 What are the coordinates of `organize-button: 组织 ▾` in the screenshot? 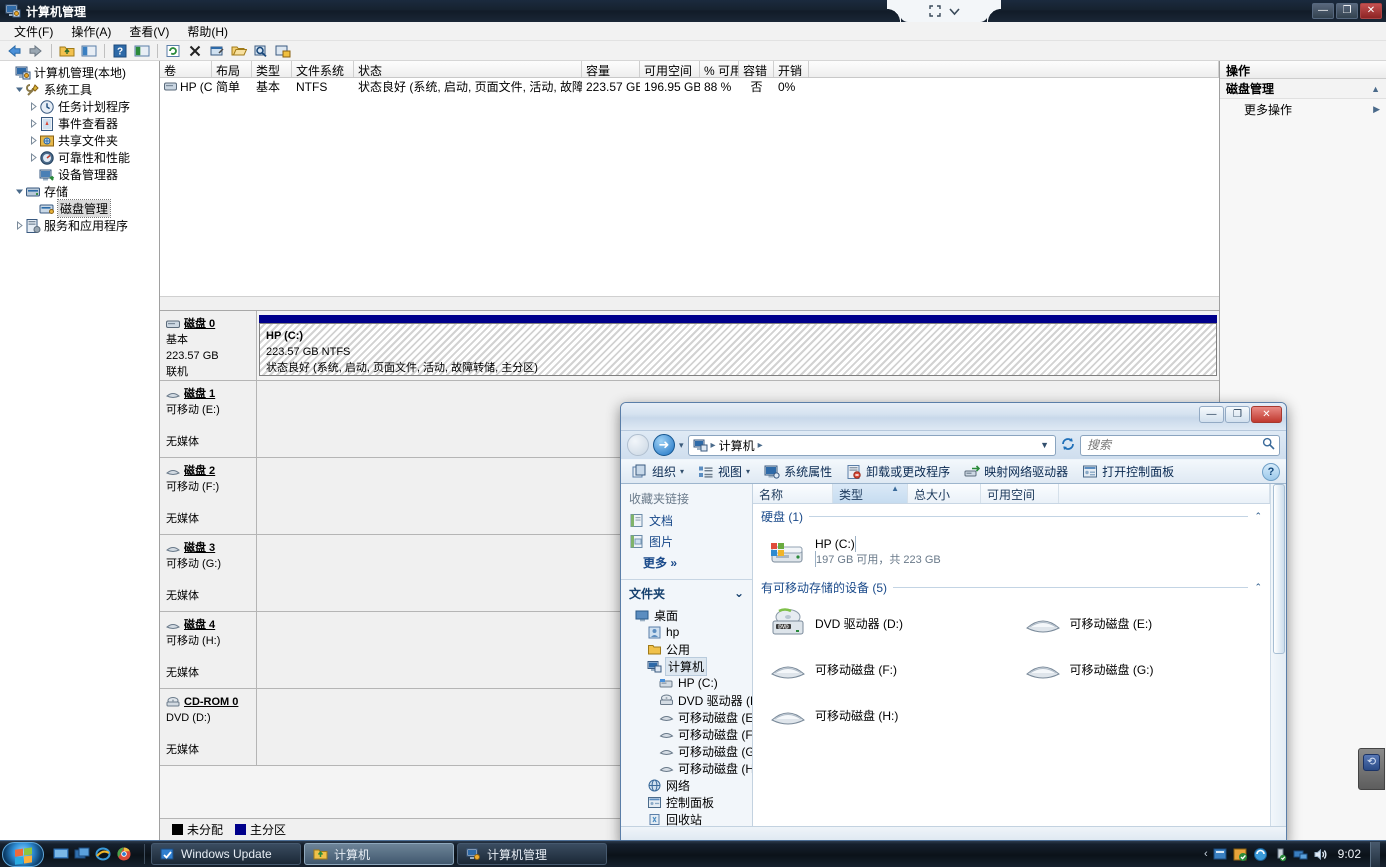 It's located at (658, 471).